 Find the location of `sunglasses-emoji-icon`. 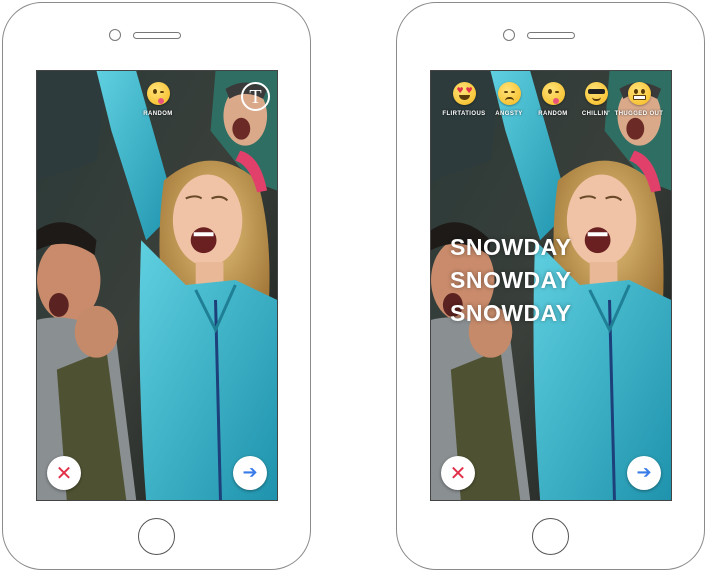

sunglasses-emoji-icon is located at coordinates (596, 93).